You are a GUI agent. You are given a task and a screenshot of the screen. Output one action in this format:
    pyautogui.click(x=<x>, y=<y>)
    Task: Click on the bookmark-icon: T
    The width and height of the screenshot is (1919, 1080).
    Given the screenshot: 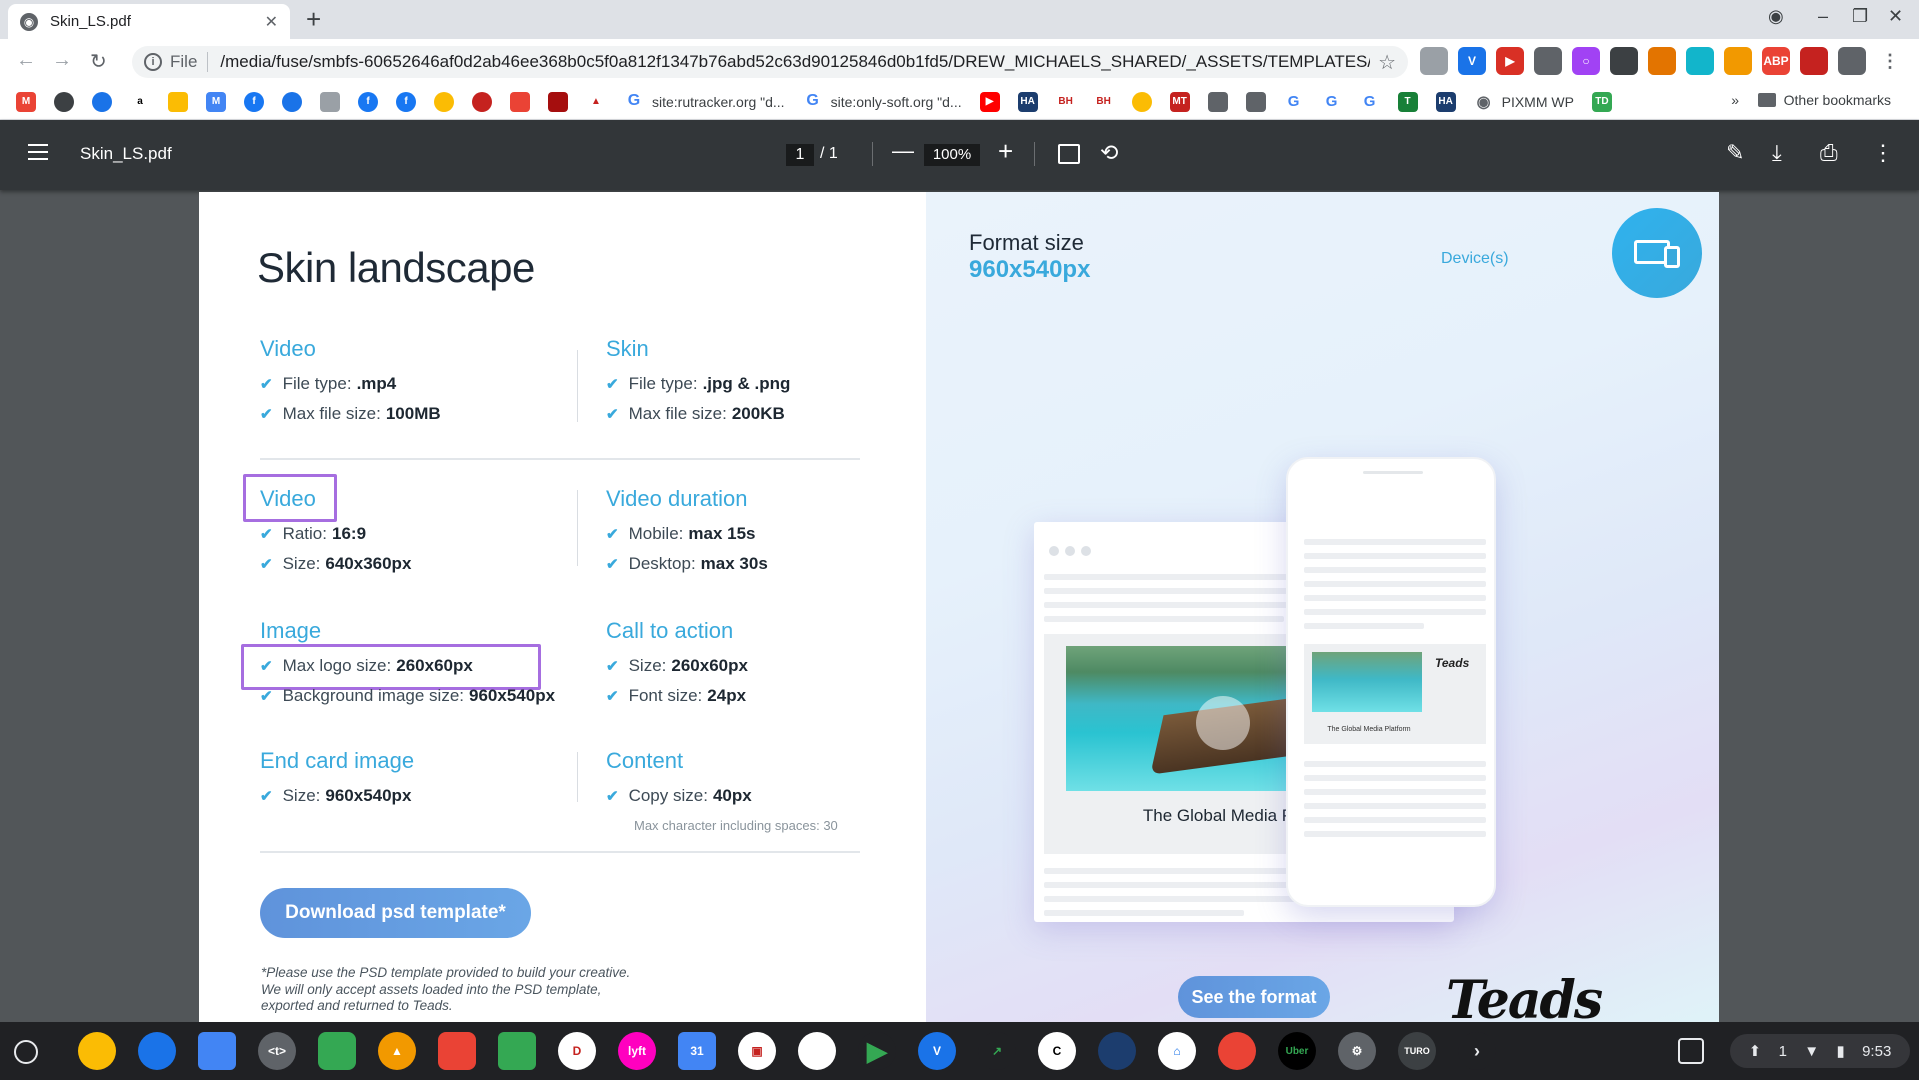 What is the action you would take?
    pyautogui.click(x=1407, y=101)
    